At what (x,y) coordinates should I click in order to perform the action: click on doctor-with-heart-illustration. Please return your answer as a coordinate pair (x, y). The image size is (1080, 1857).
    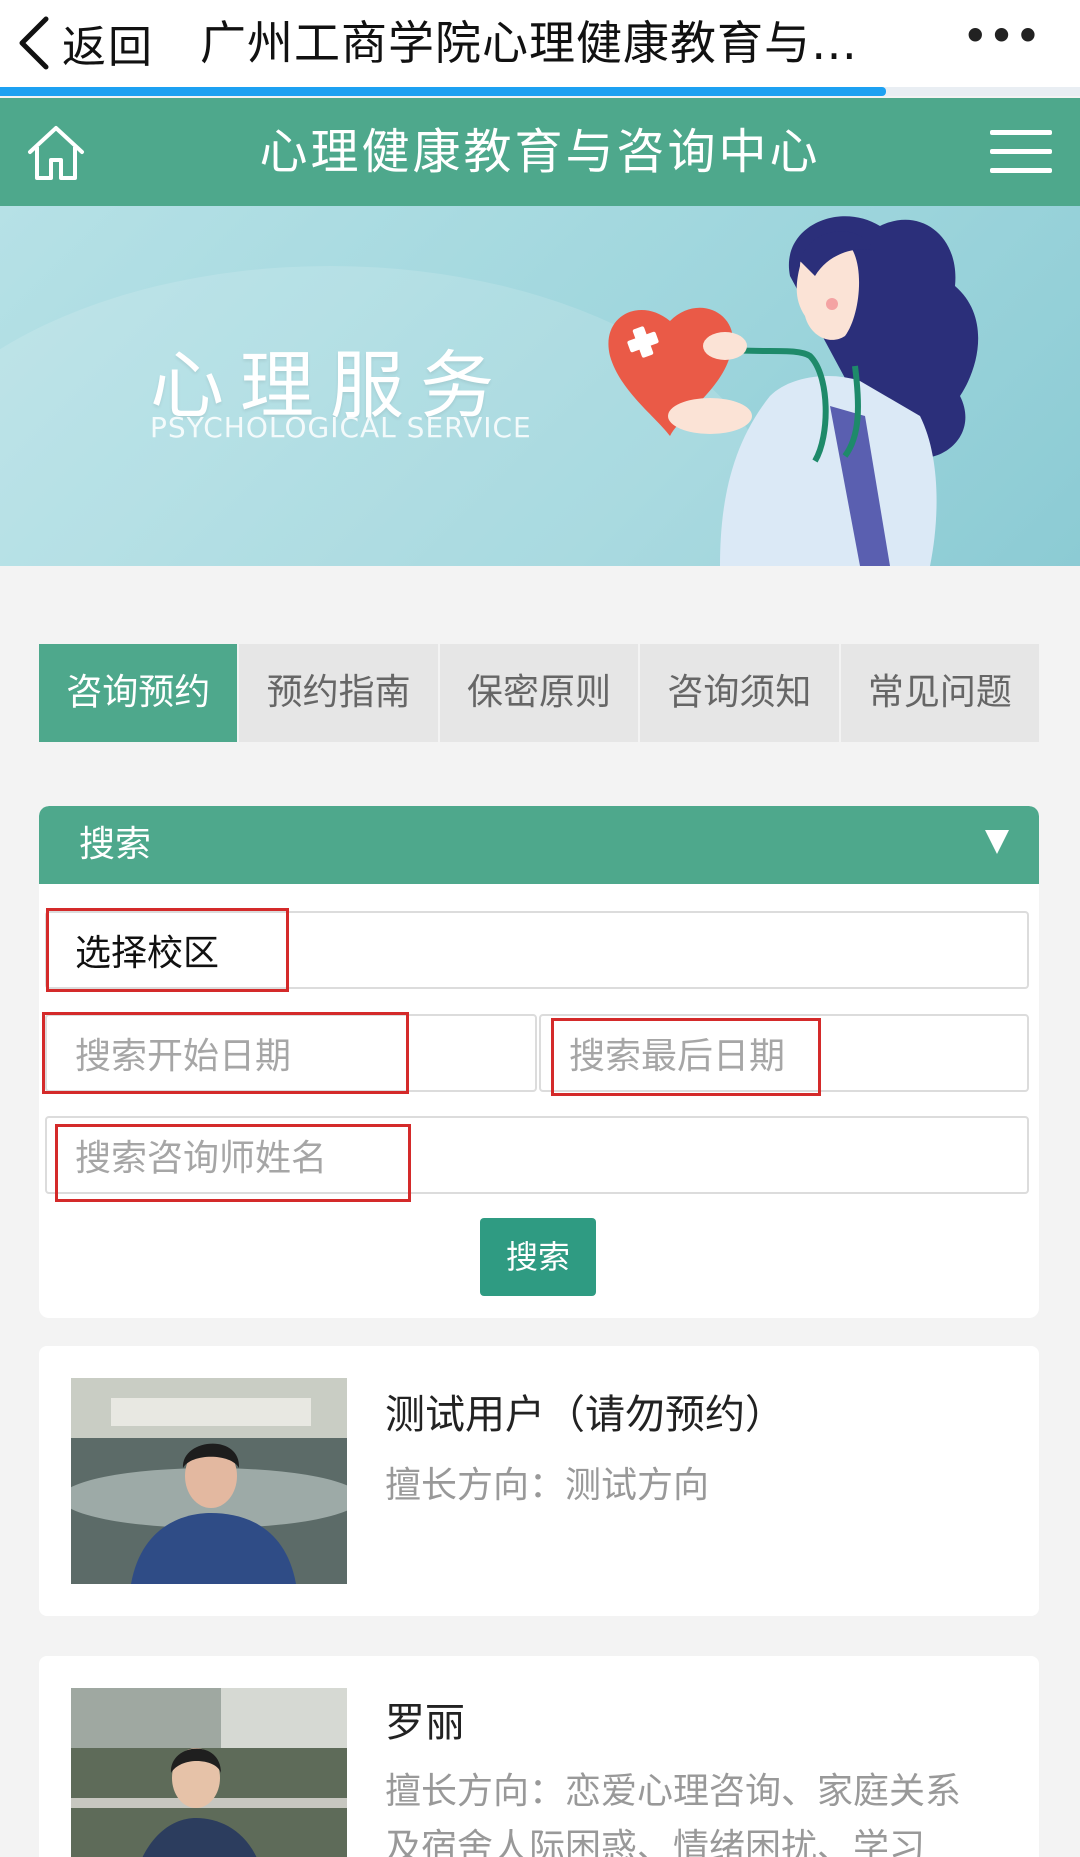
    Looking at the image, I should click on (793, 391).